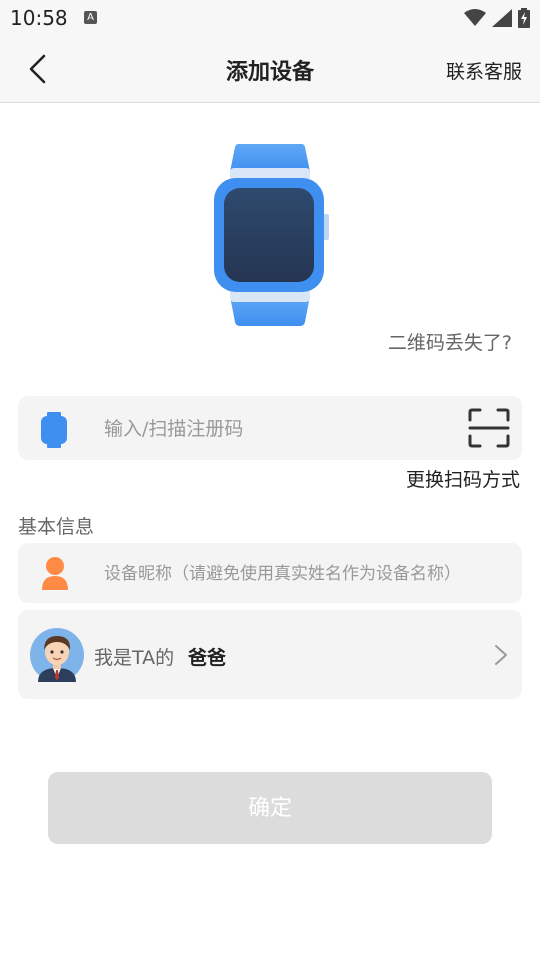 This screenshot has width=540, height=960. What do you see at coordinates (270, 69) in the screenshot?
I see `app-bar: 添加设备 联系客服` at bounding box center [270, 69].